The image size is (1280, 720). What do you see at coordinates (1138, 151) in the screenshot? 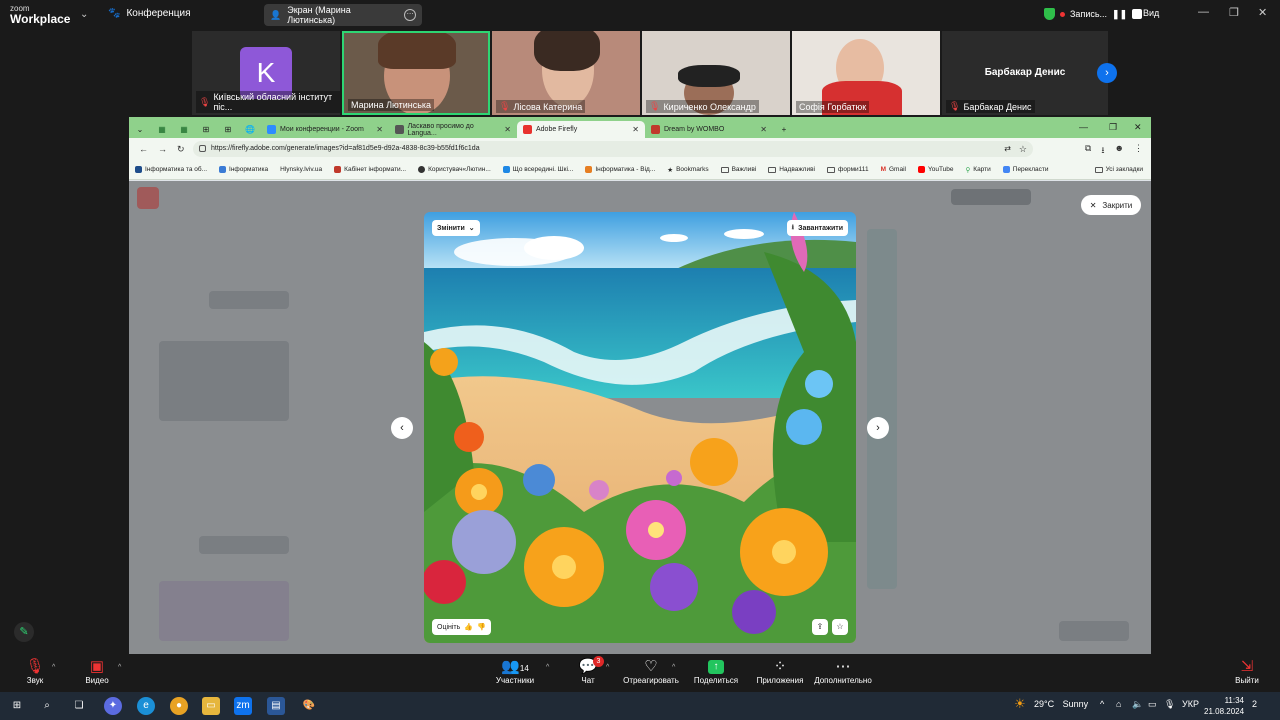
I see `menu-icon: ⋮` at bounding box center [1138, 151].